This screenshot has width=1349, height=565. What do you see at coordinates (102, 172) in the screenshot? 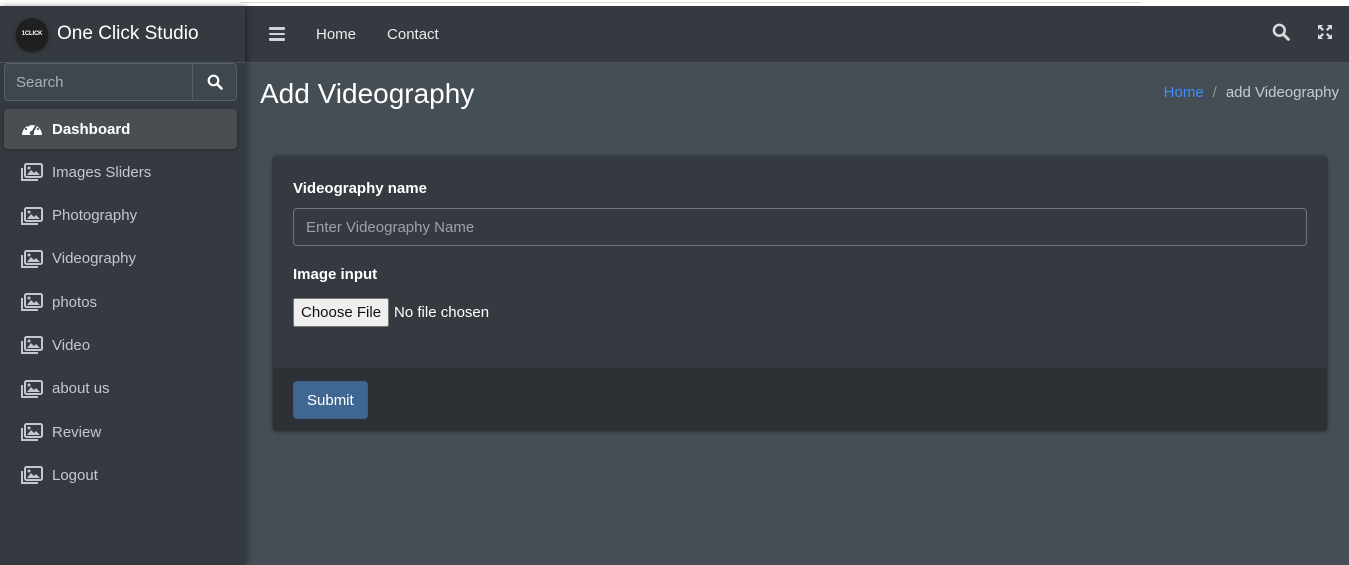
I see `sidebar-item-label: Images Sliders` at bounding box center [102, 172].